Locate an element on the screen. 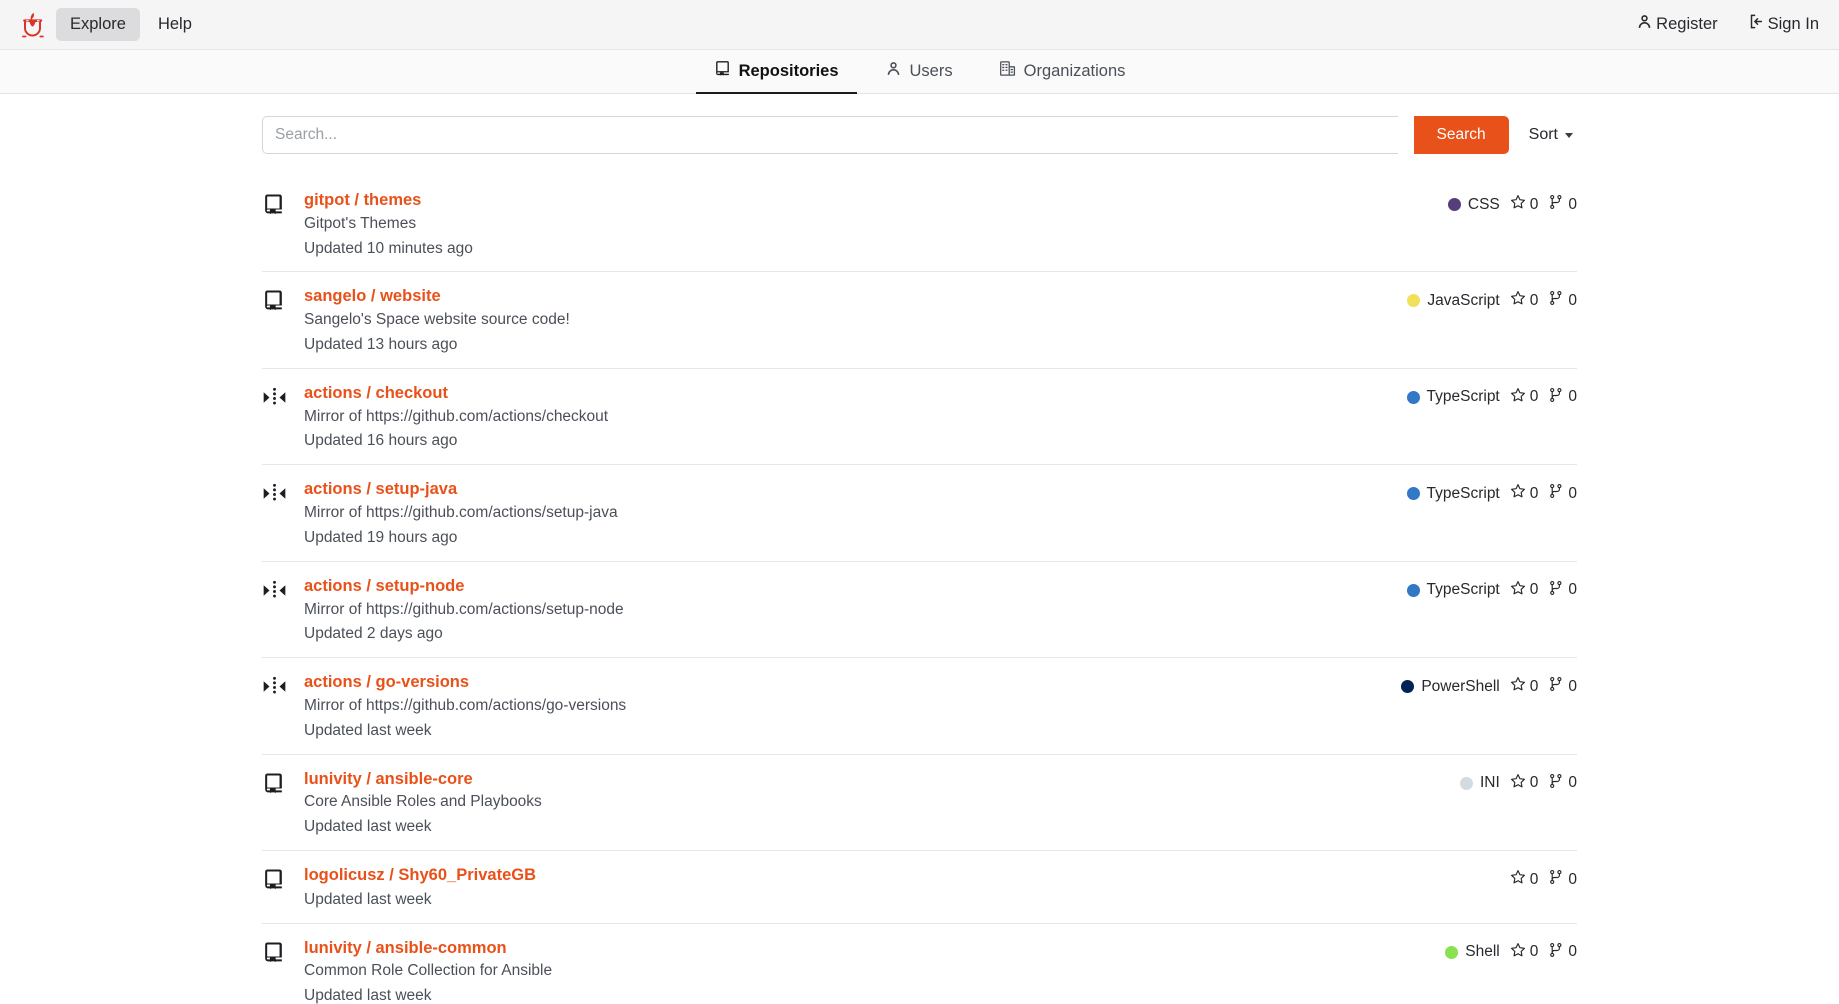 The image size is (1839, 1004). tab-users: Users is located at coordinates (919, 72).